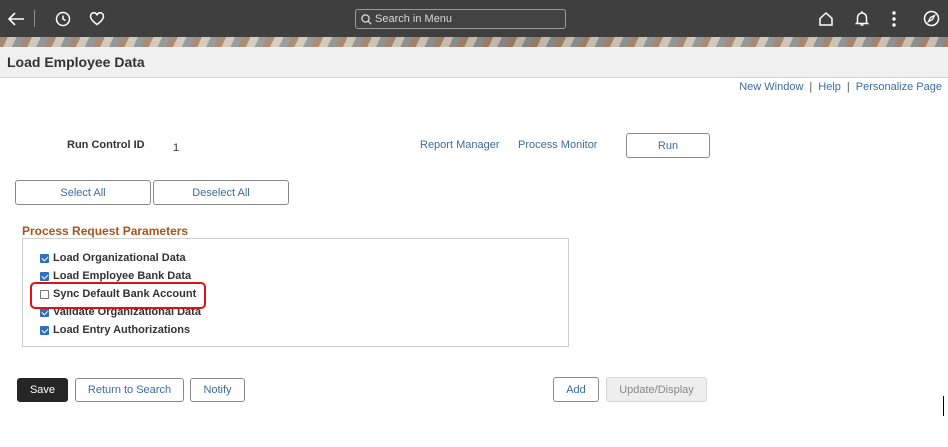 This screenshot has width=948, height=447. What do you see at coordinates (63, 18) in the screenshot?
I see `recent-clock-icon` at bounding box center [63, 18].